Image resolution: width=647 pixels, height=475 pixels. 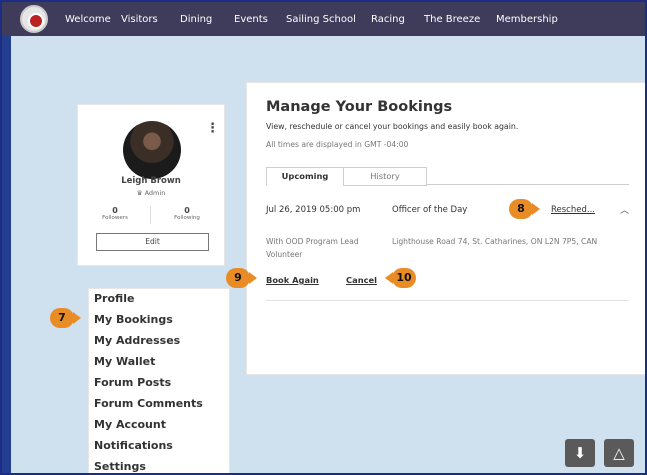 I want to click on profile-name: Leigh Brown, so click(x=151, y=181).